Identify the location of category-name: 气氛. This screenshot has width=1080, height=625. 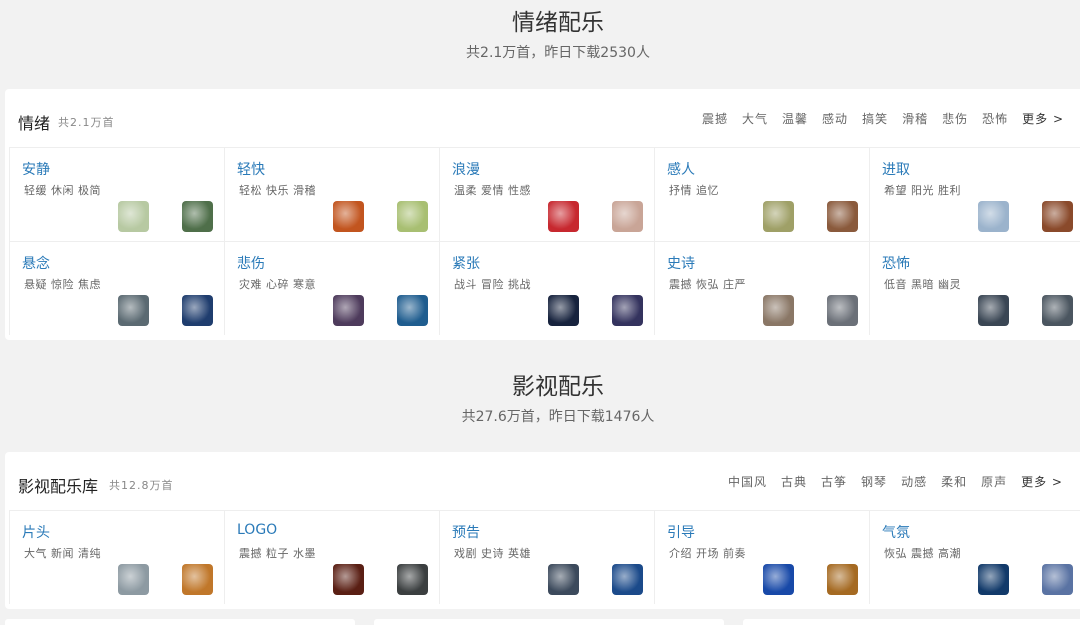
(896, 532).